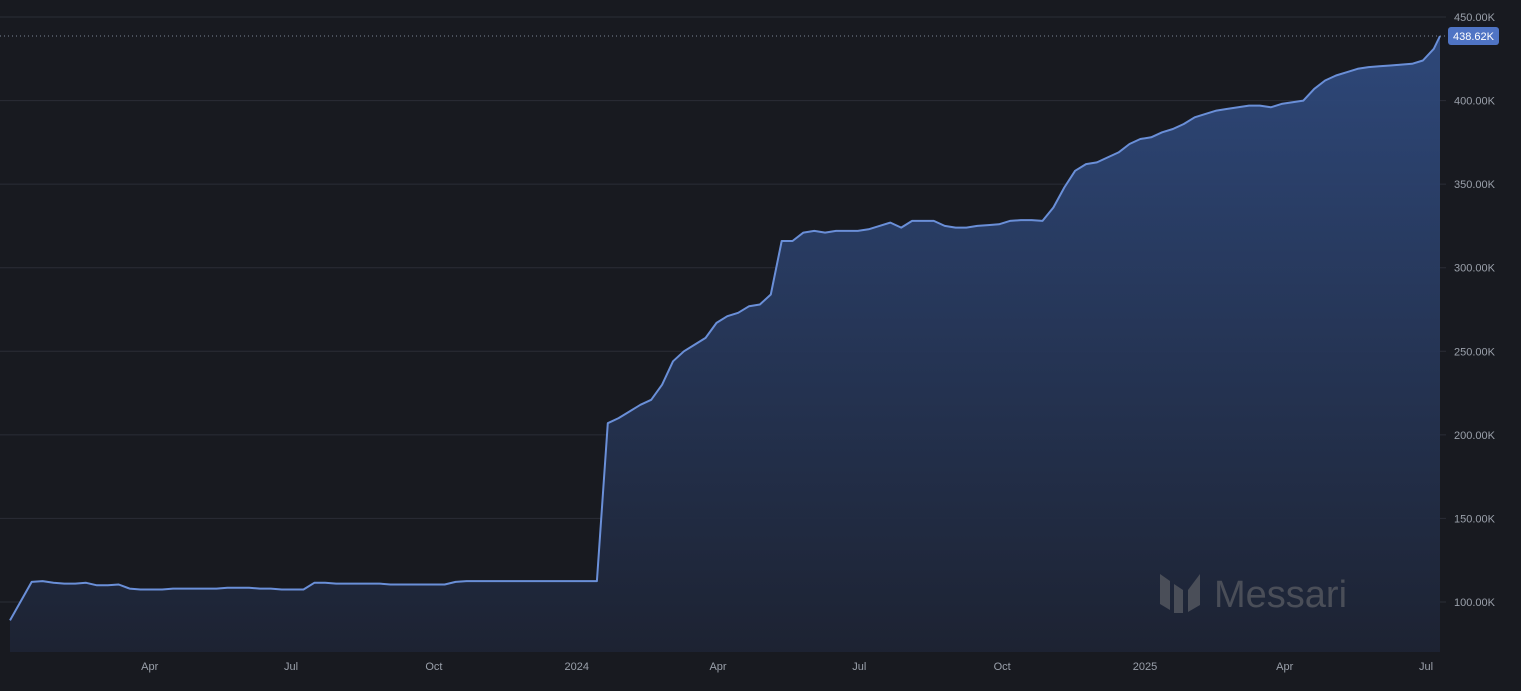 The width and height of the screenshot is (1521, 691). Describe the element at coordinates (1145, 667) in the screenshot. I see `x-tick-label: 2025` at that location.